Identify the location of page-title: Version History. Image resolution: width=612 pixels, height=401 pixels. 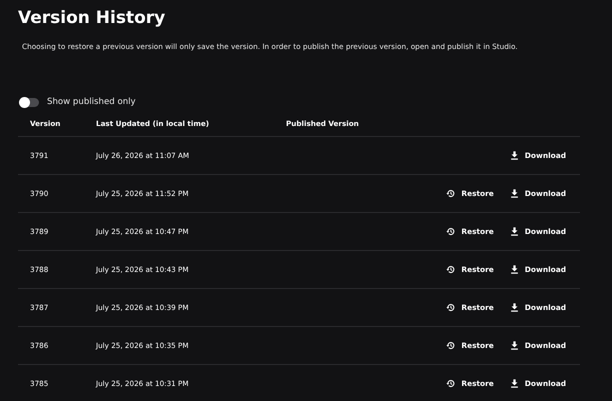
(92, 18).